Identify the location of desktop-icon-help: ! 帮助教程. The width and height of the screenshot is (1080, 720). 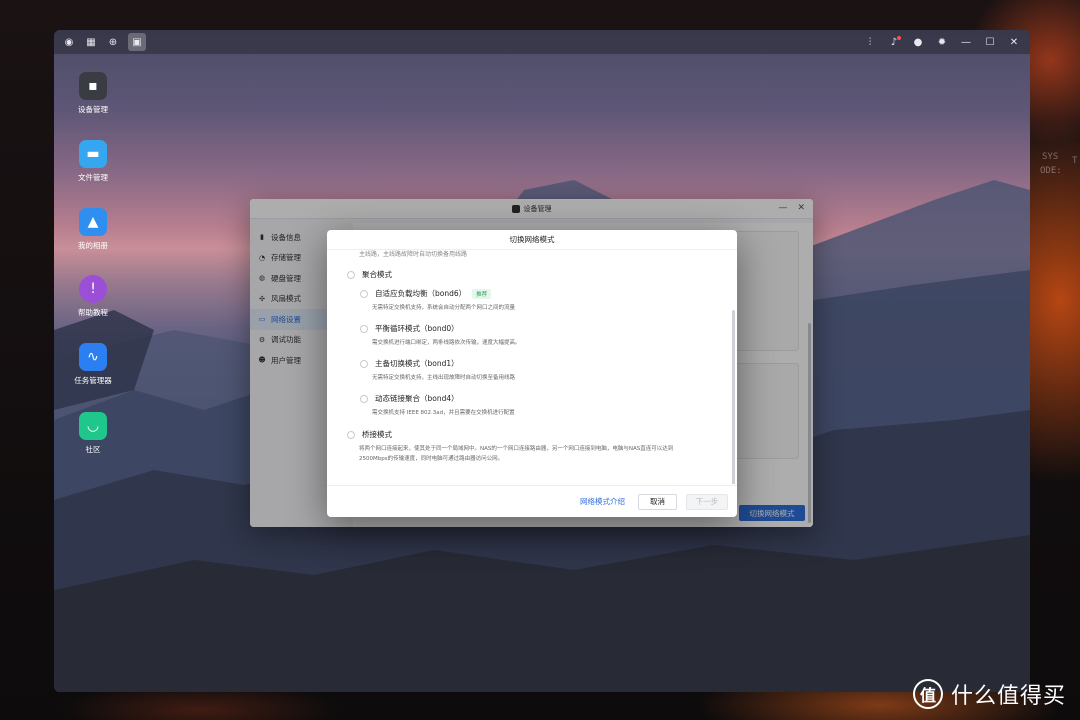
(93, 296).